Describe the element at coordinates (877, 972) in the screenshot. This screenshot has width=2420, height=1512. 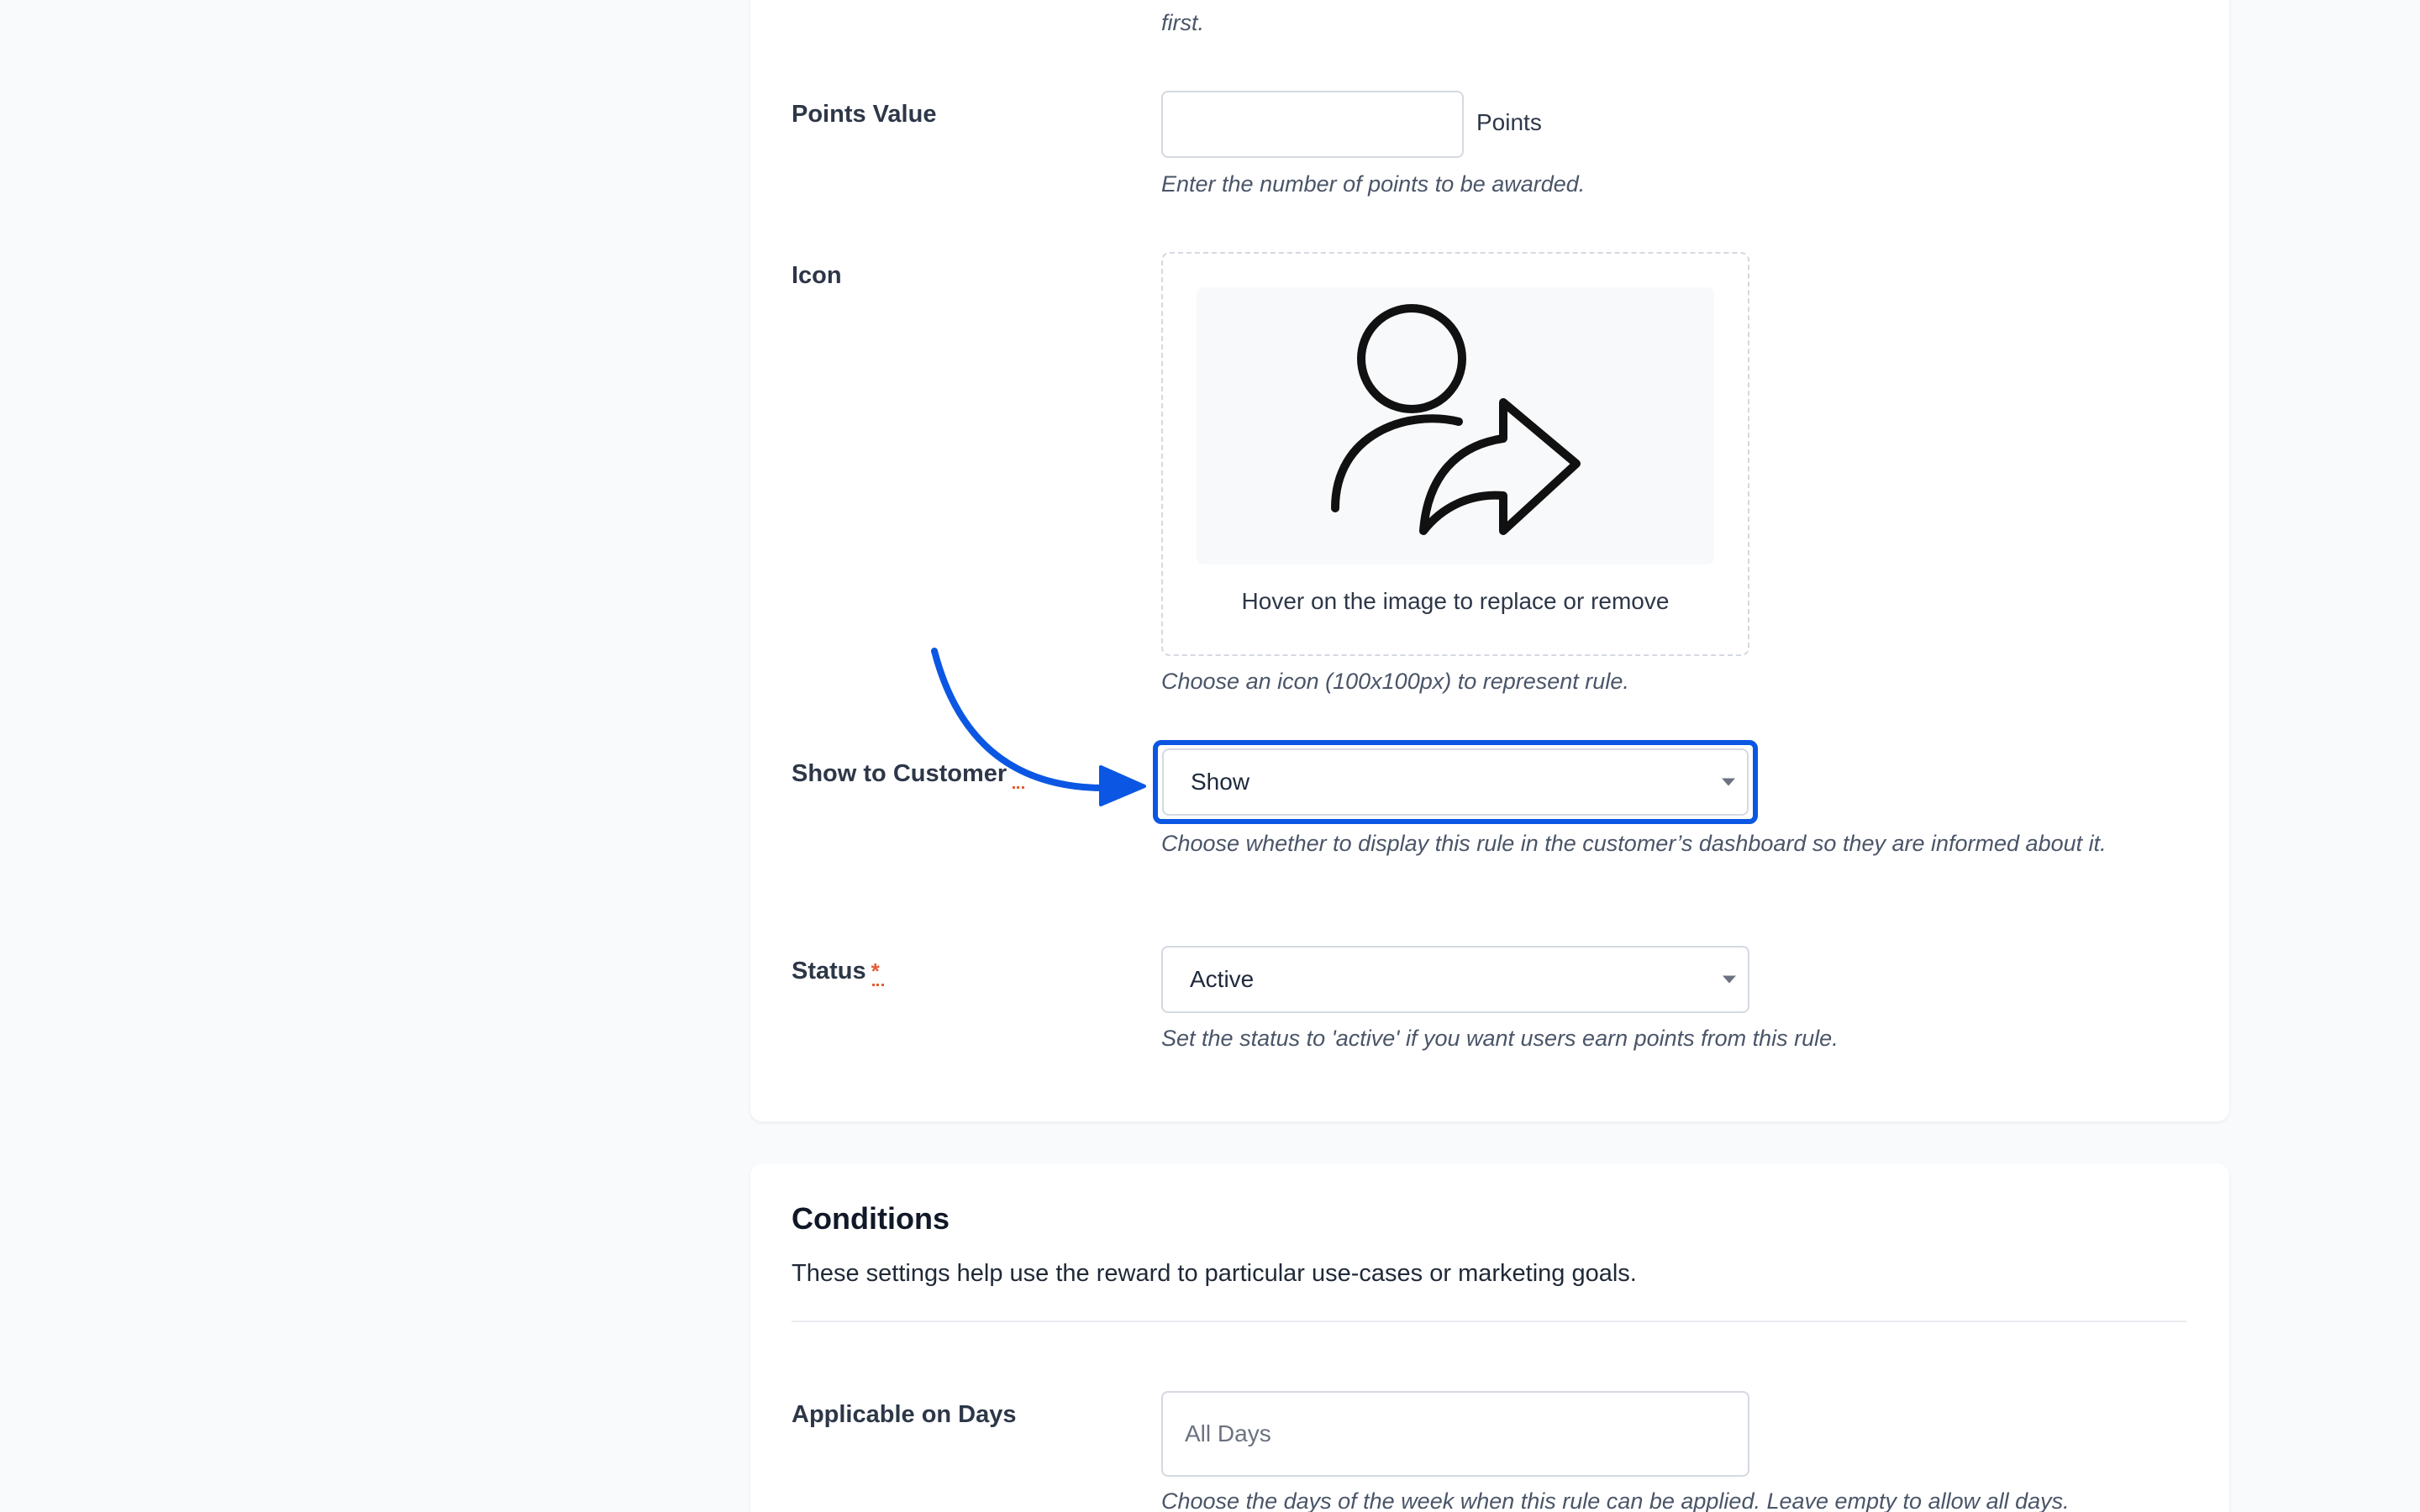
I see `required-mark: *` at that location.